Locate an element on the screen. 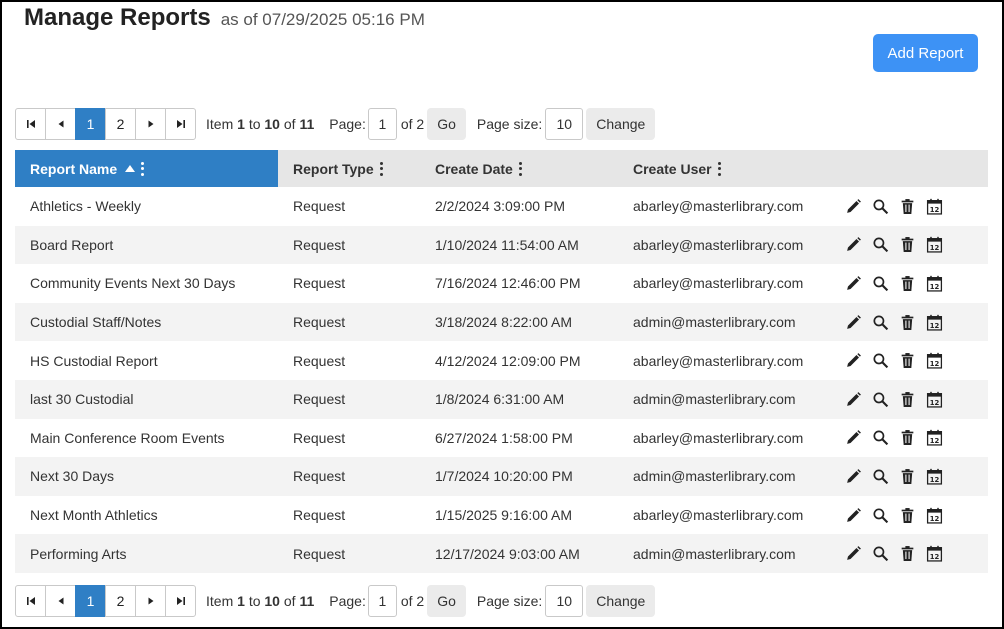 The width and height of the screenshot is (1004, 629). page-count-label: of 2 is located at coordinates (412, 124).